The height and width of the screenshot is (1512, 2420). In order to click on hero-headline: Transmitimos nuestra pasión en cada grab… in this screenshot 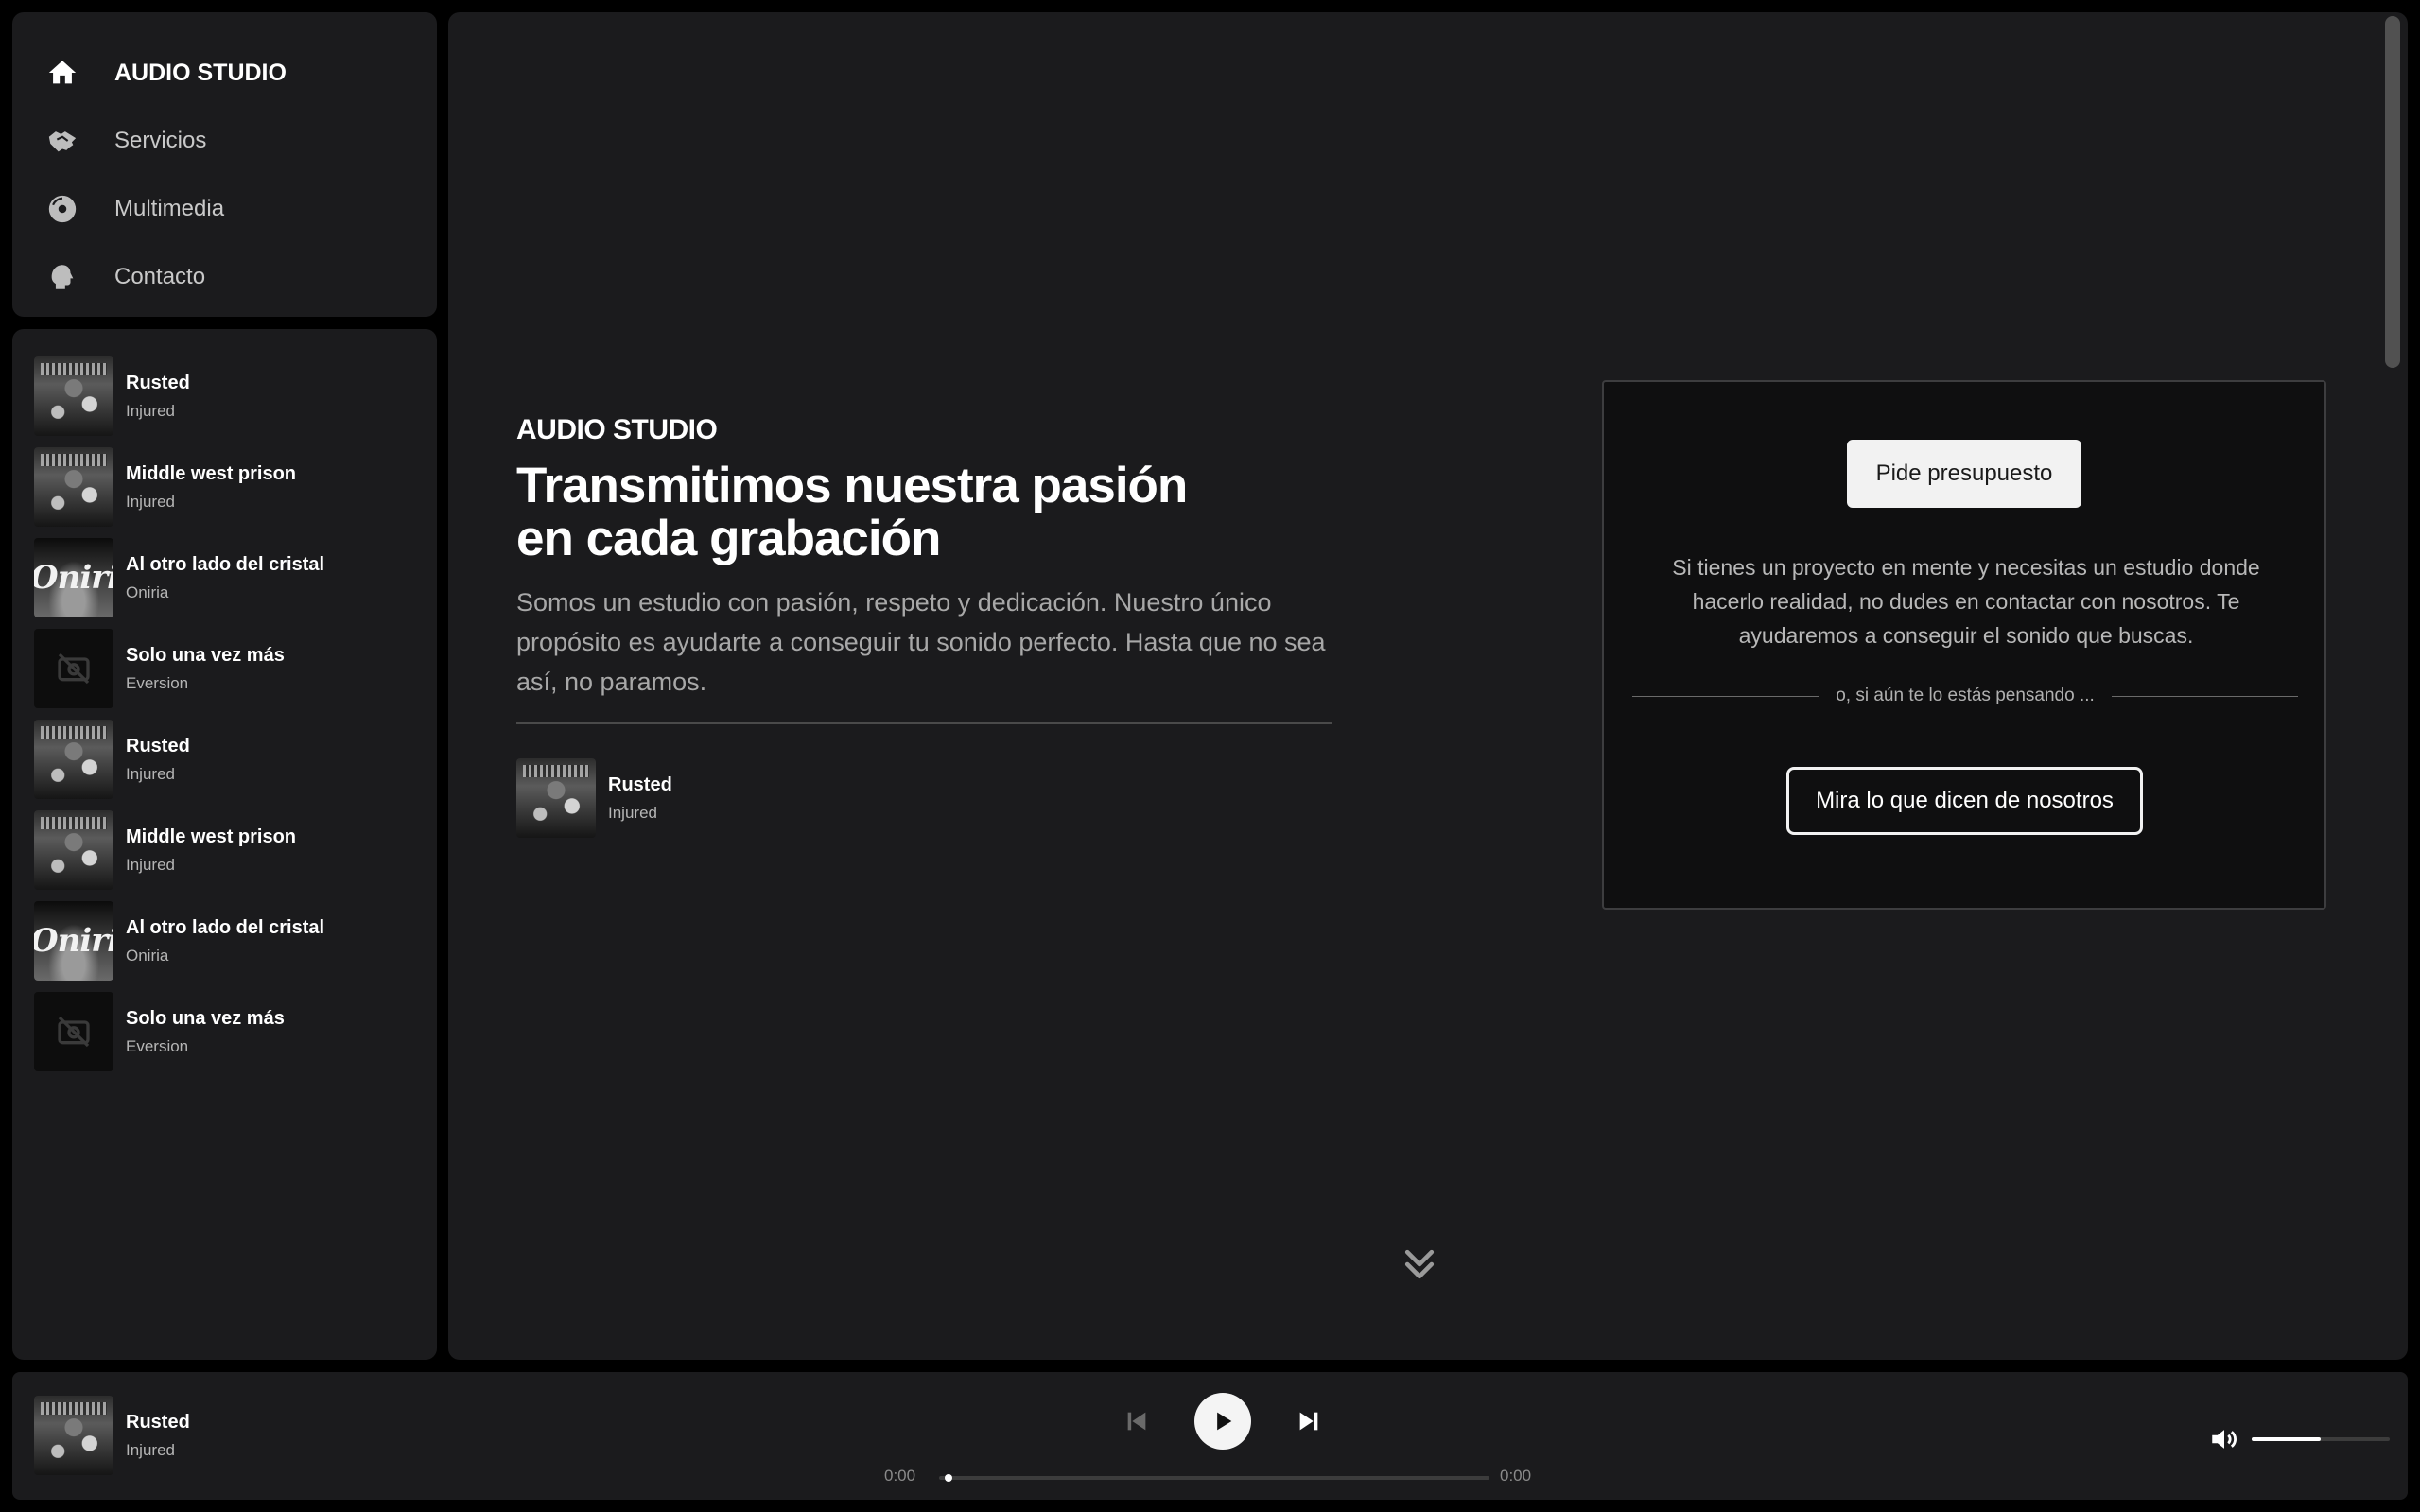, I will do `click(927, 512)`.